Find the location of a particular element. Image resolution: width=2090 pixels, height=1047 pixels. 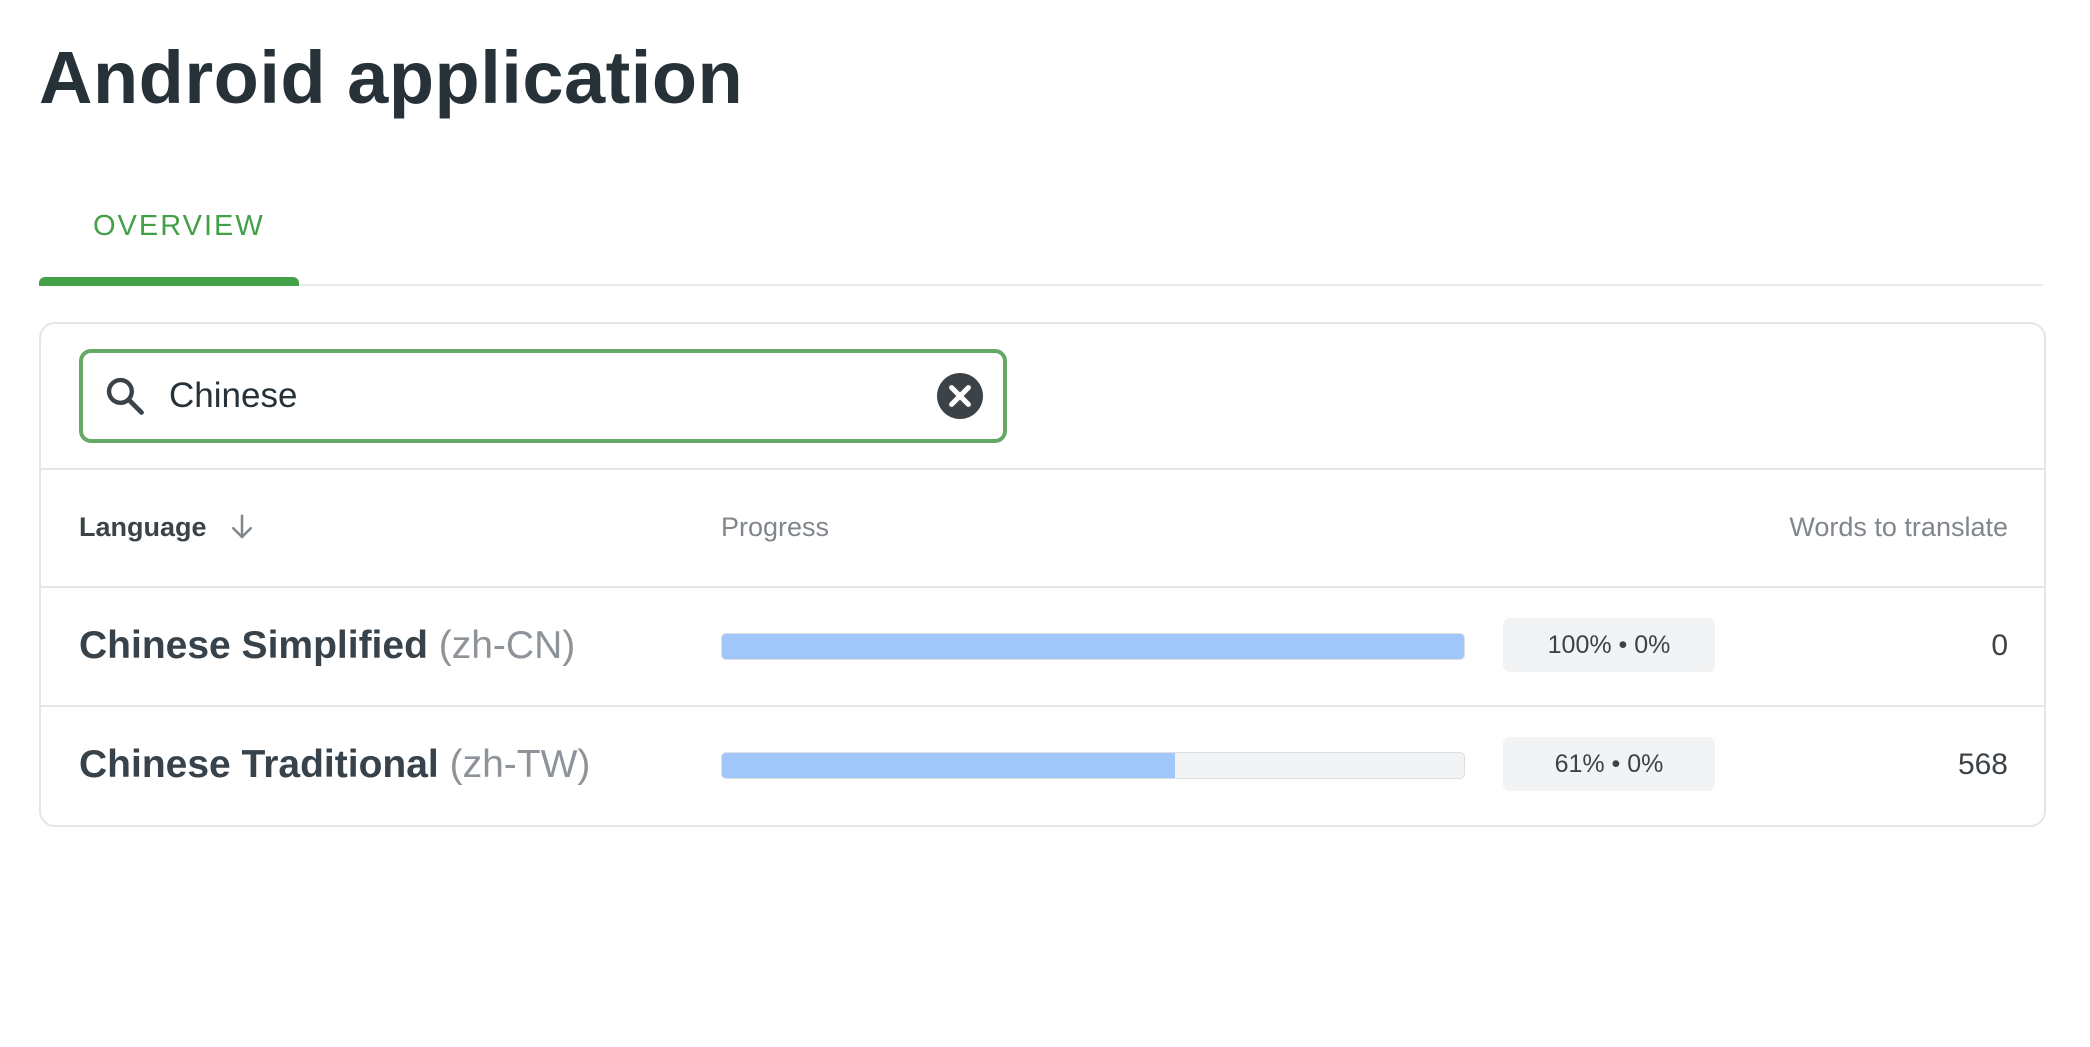

search-box is located at coordinates (543, 396).